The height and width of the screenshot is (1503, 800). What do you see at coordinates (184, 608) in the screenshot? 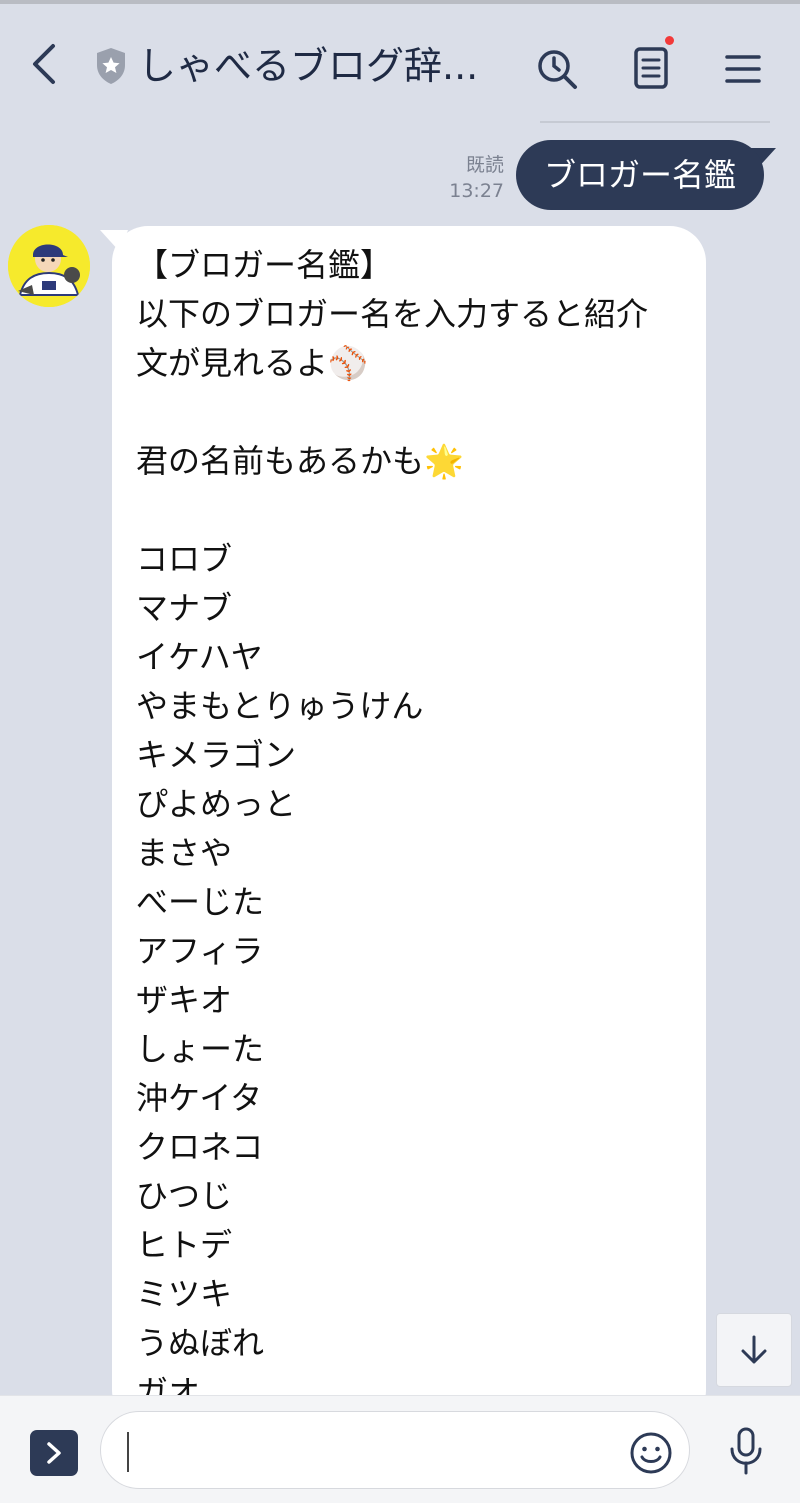
I see `message-line: マナブ` at bounding box center [184, 608].